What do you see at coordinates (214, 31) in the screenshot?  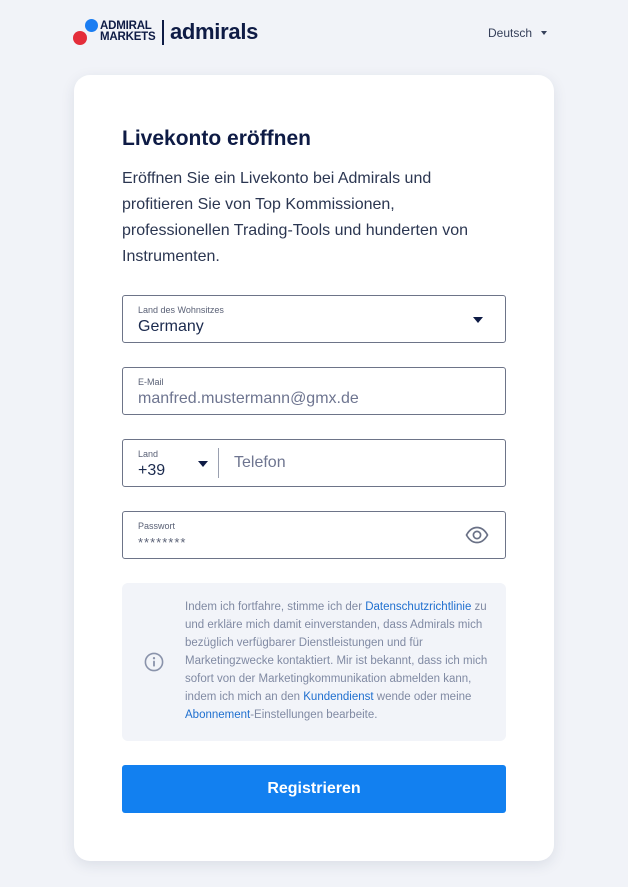 I see `logo-admirals-word: admirals` at bounding box center [214, 31].